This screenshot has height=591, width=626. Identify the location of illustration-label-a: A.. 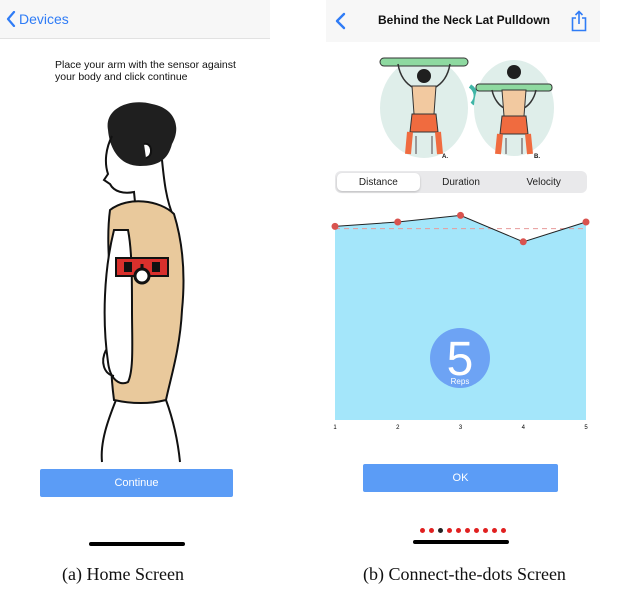
(445, 157).